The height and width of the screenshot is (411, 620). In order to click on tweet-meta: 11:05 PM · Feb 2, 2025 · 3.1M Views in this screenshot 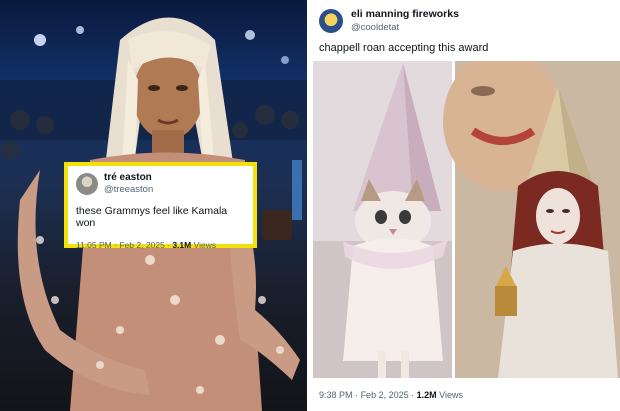, I will do `click(160, 245)`.